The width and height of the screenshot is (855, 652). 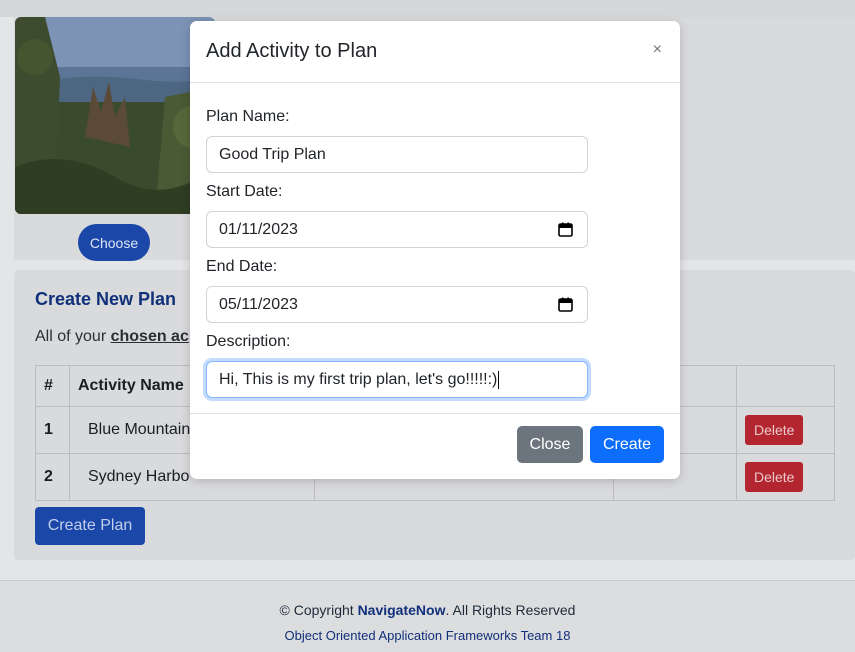 I want to click on copyright-prefix: © Copyright, so click(x=318, y=610).